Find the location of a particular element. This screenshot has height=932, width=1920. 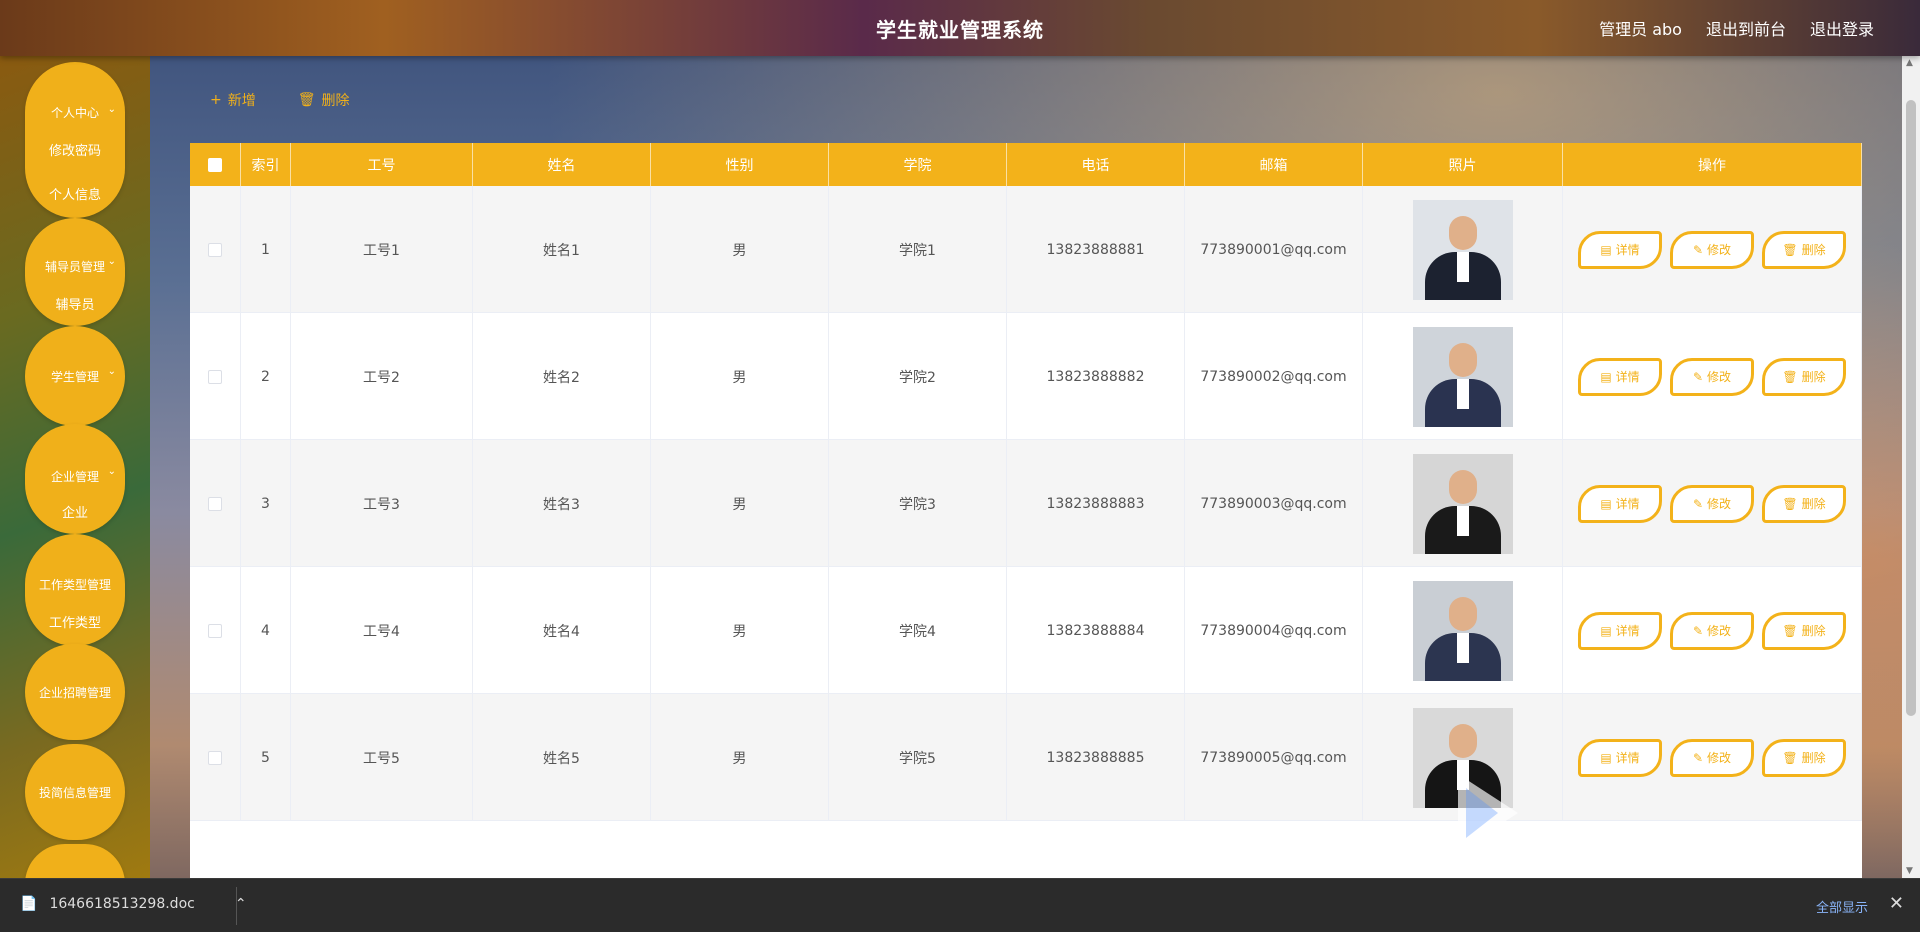

table-header: 索引 工号 姓名 性别 学院 电话 邮箱 照片 操作 is located at coordinates (1026, 164).